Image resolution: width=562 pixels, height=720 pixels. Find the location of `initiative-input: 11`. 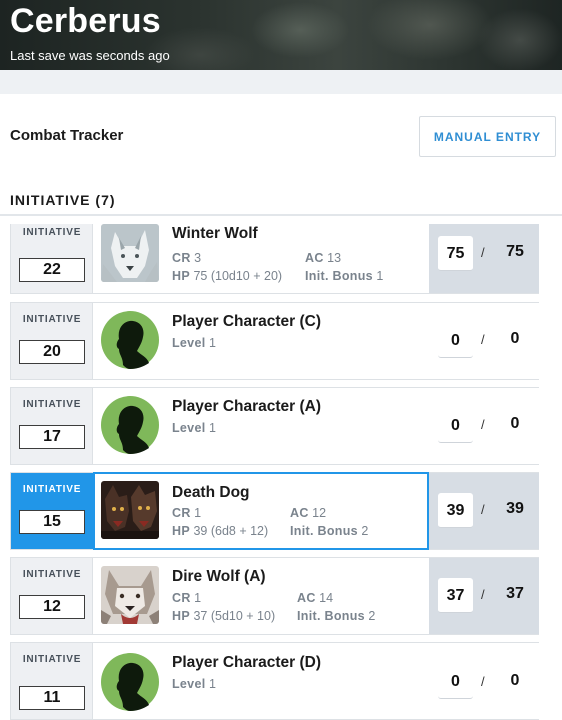

initiative-input: 11 is located at coordinates (52, 698).